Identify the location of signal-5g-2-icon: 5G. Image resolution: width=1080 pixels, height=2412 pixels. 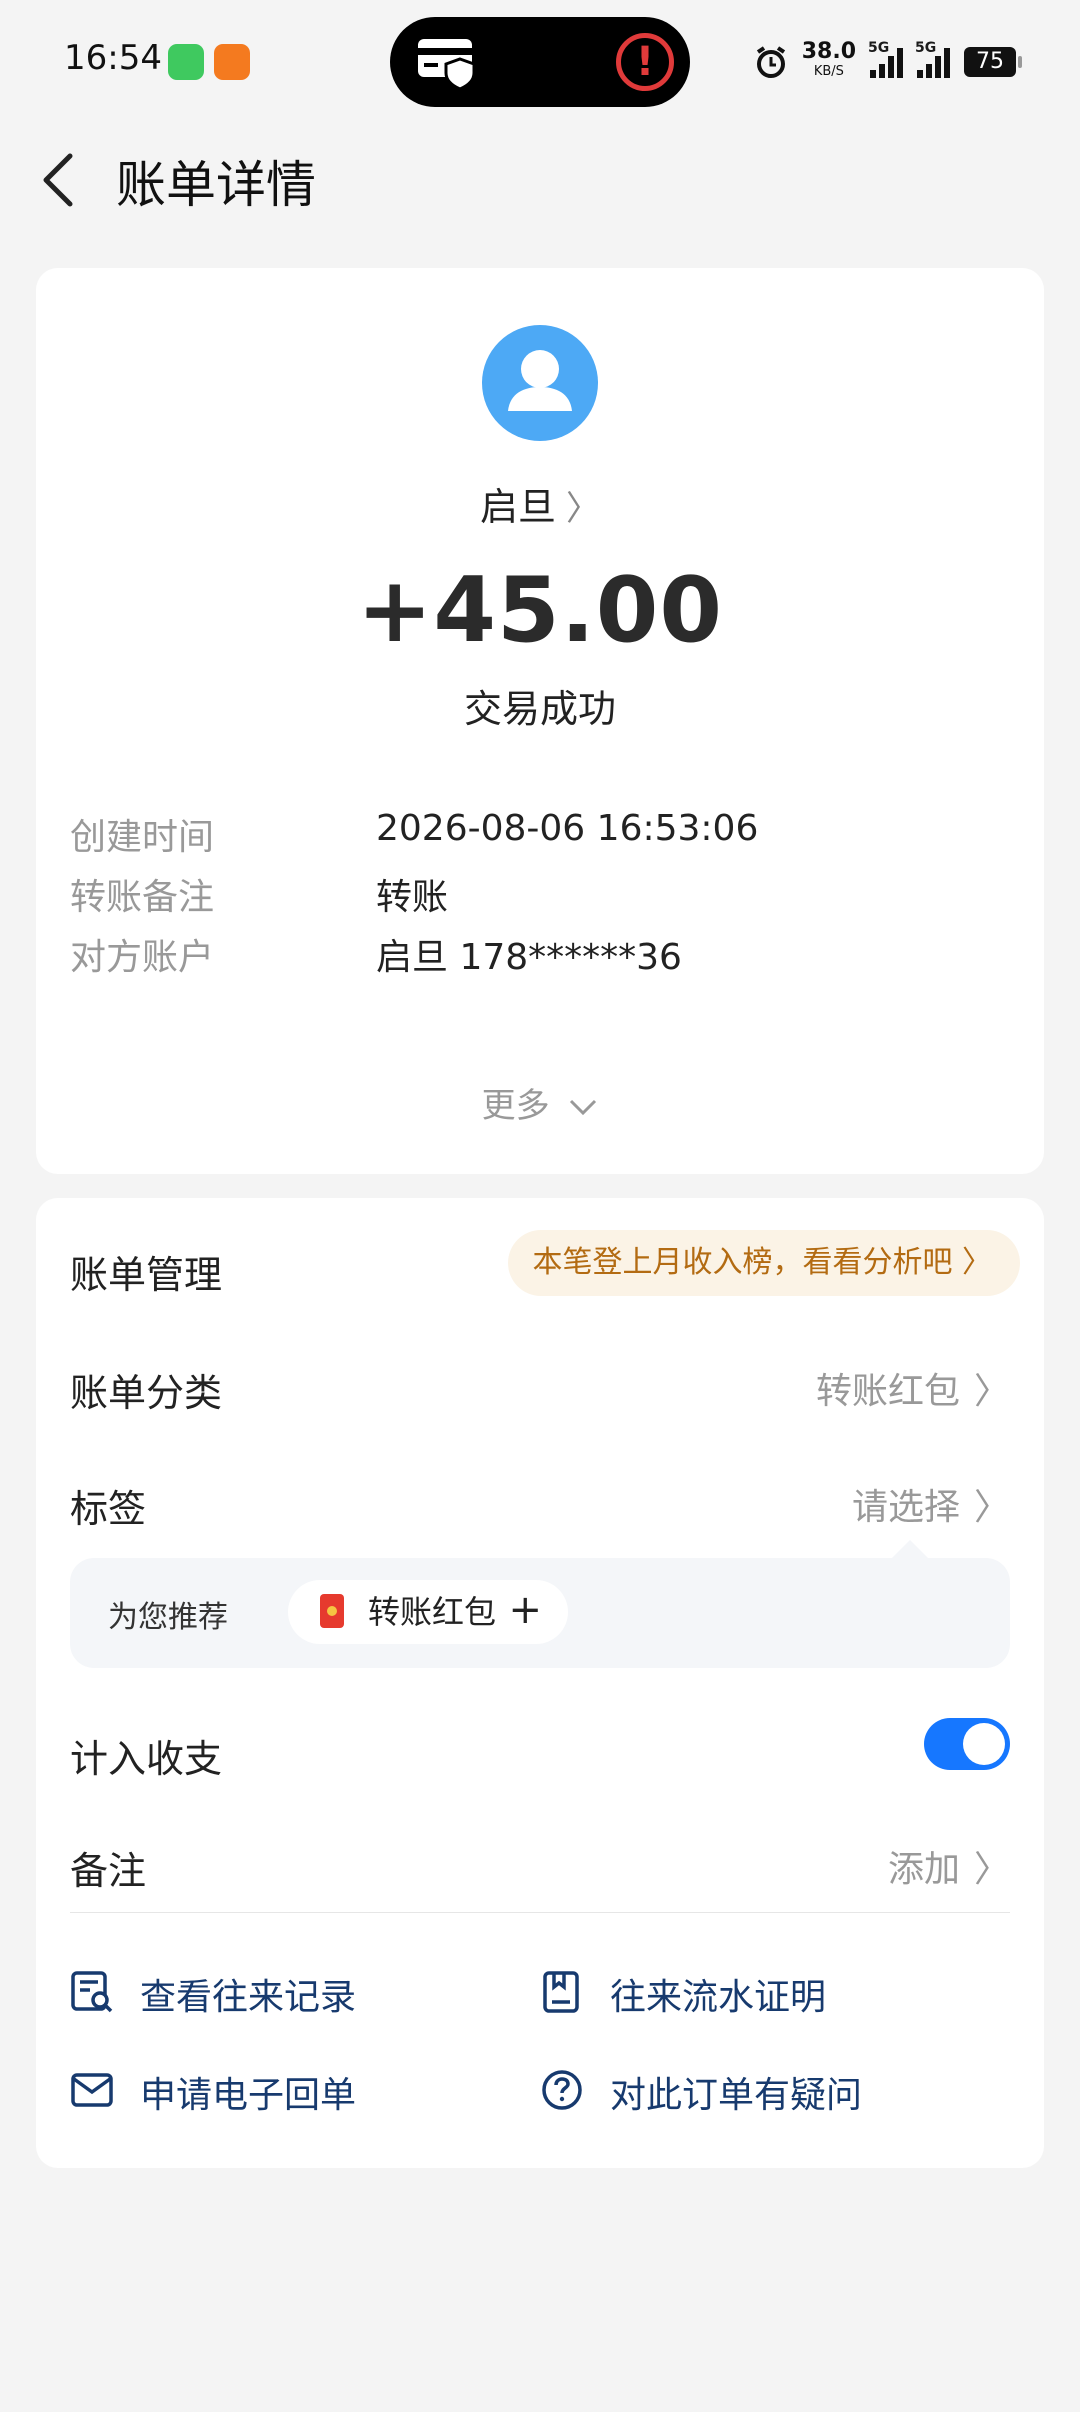
(932, 59).